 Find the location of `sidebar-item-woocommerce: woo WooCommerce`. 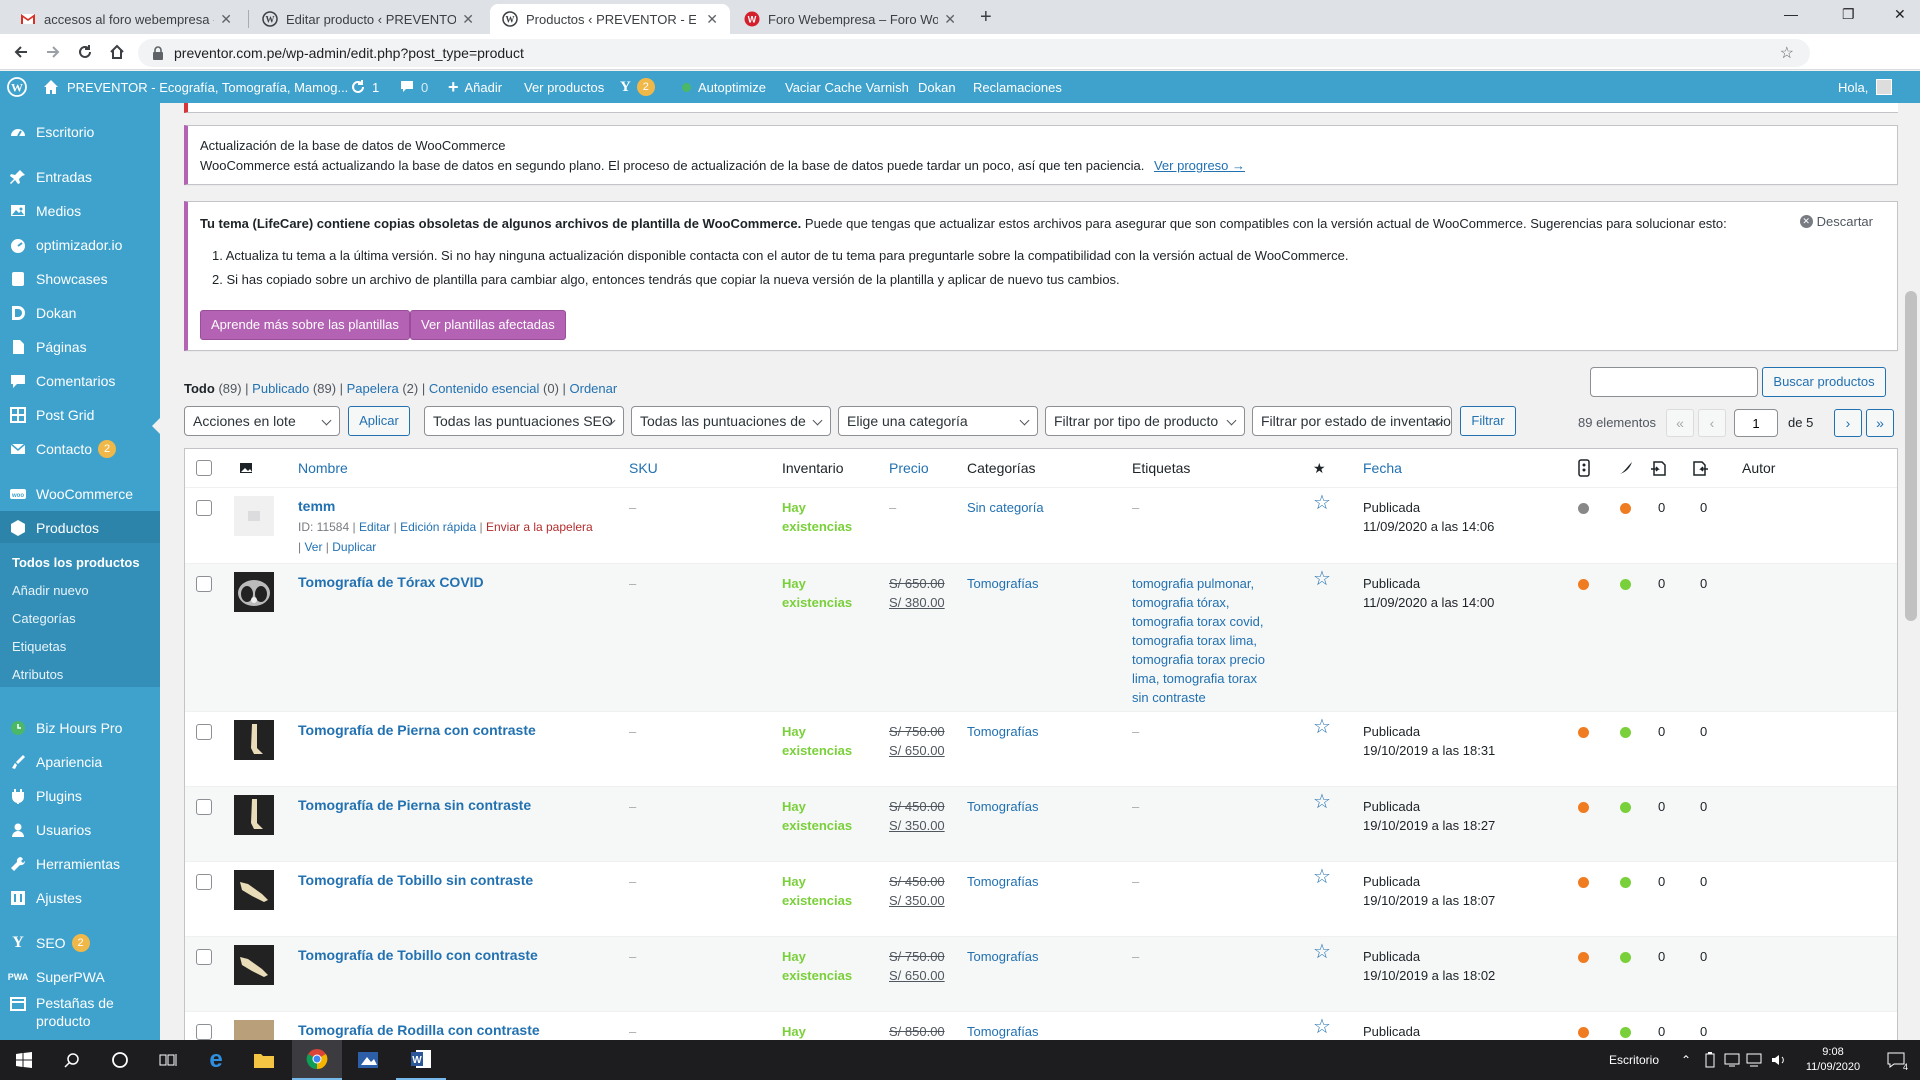

sidebar-item-woocommerce: woo WooCommerce is located at coordinates (80, 494).